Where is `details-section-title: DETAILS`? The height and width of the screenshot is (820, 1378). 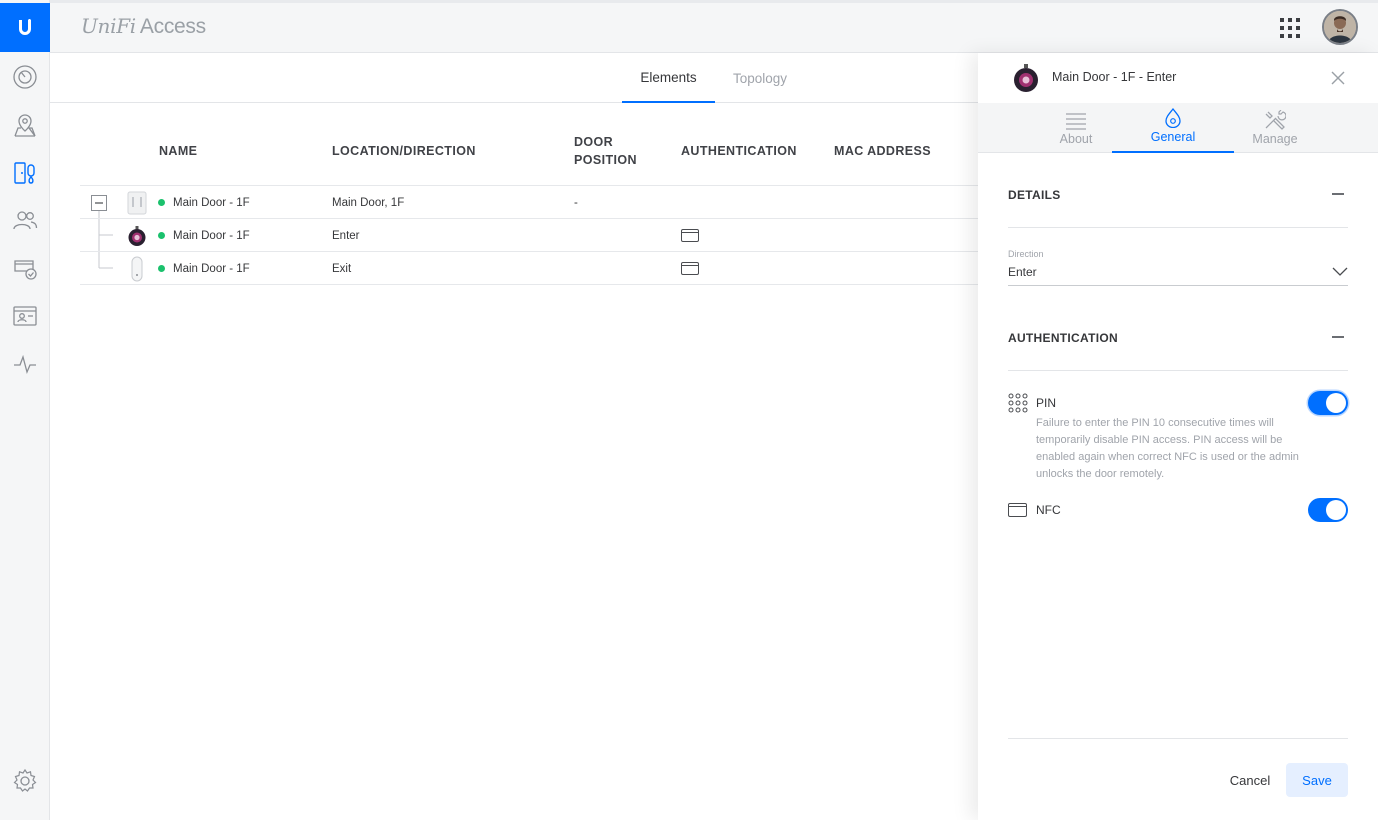 details-section-title: DETAILS is located at coordinates (1034, 195).